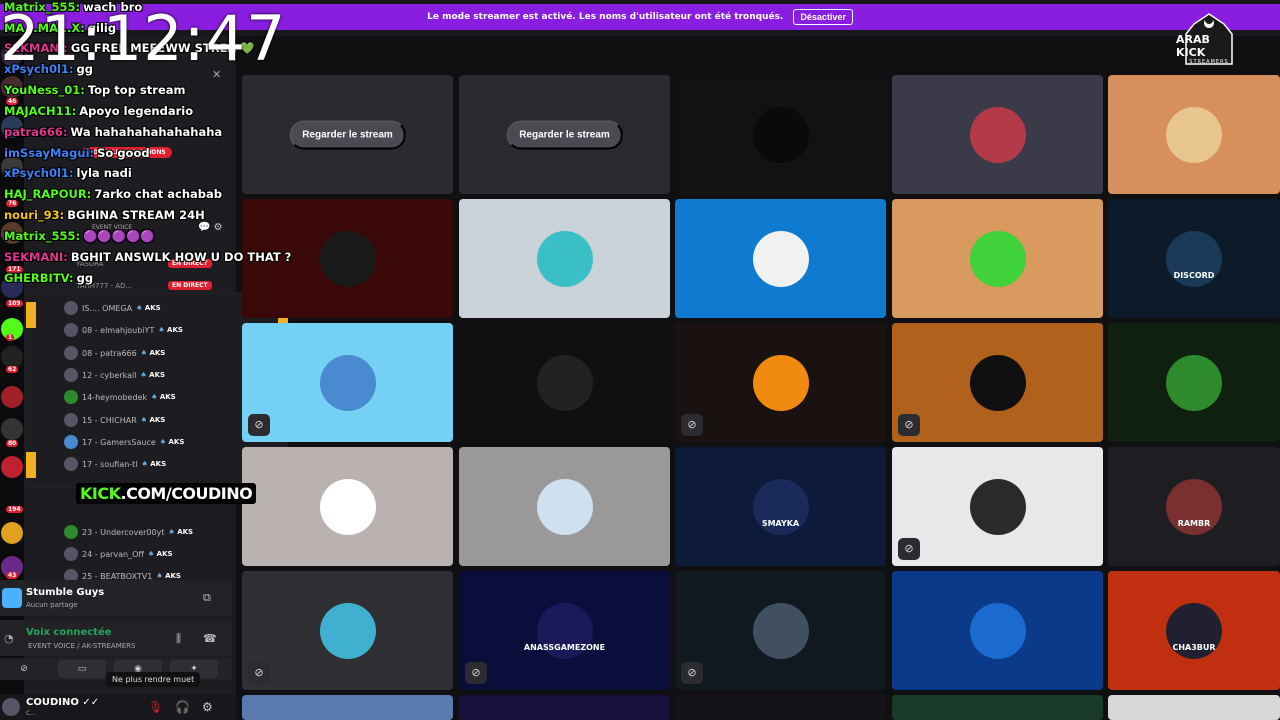 The height and width of the screenshot is (720, 1280). Describe the element at coordinates (178, 639) in the screenshot. I see `noise-suppression-icon: ⫼` at that location.